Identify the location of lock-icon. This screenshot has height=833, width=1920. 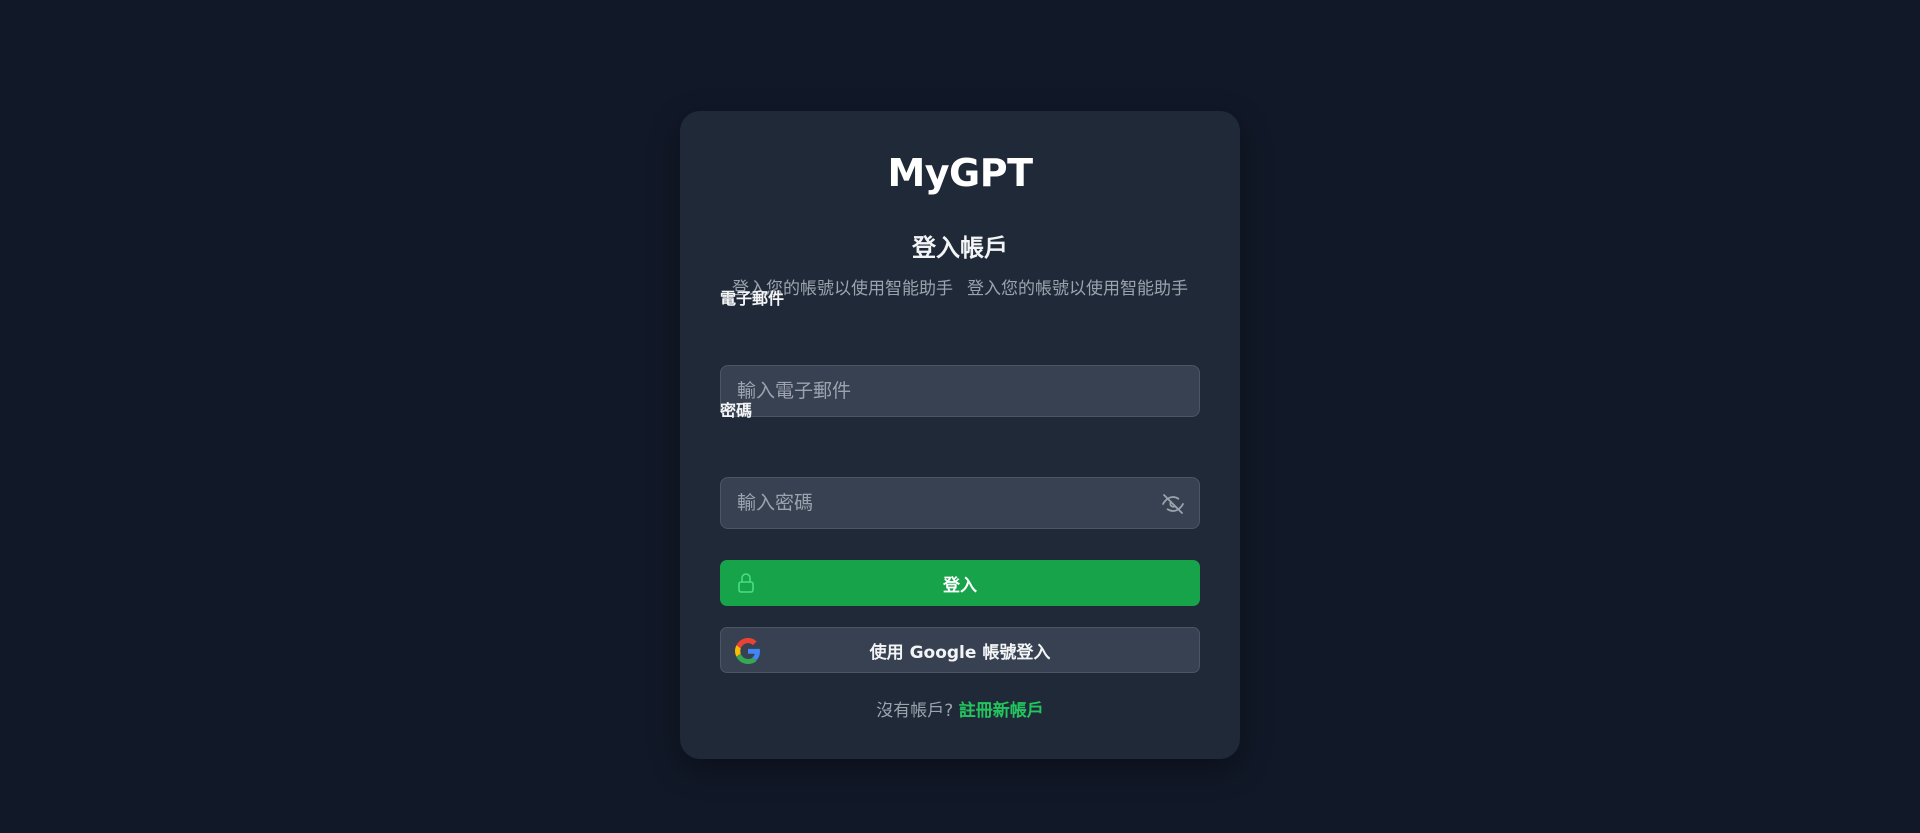
(746, 583).